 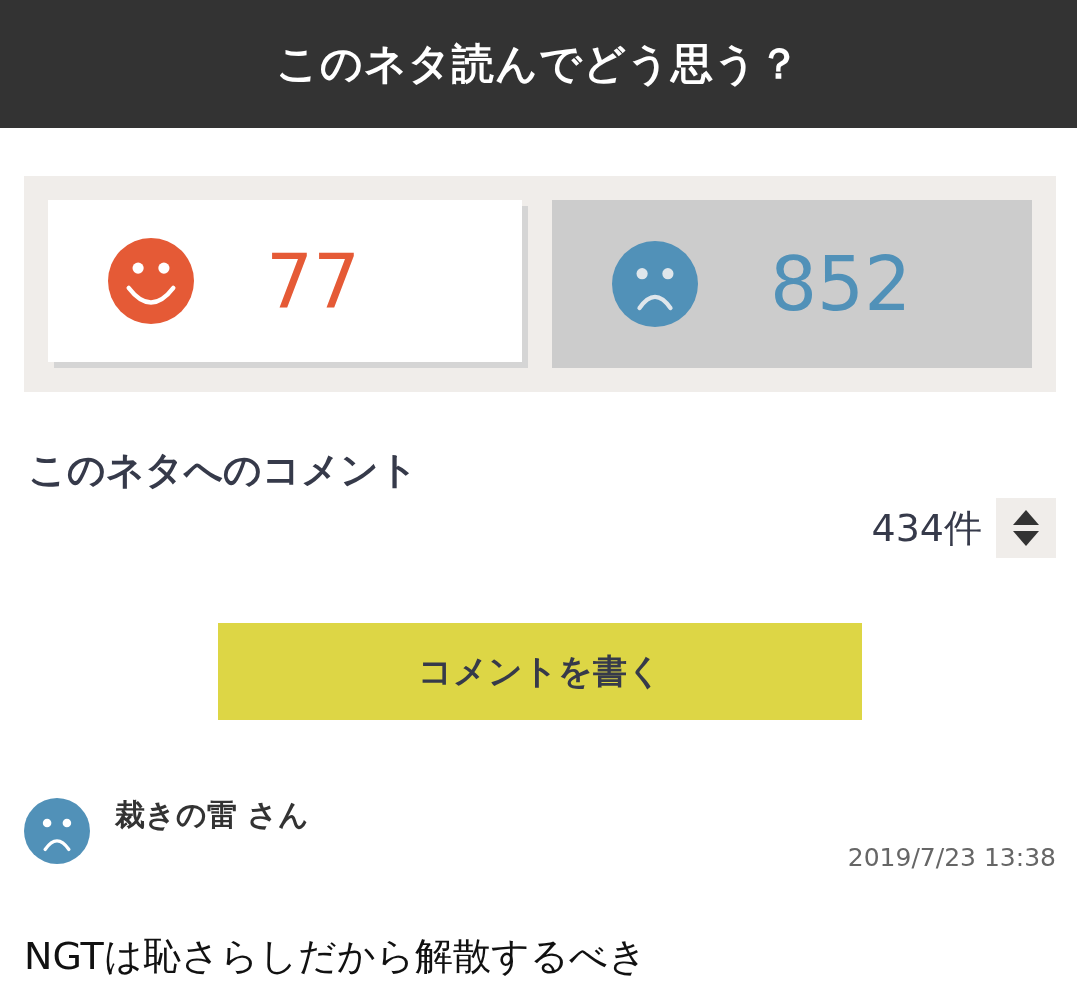 I want to click on page-title: このネタ読んでどう思う？, so click(x=538, y=64).